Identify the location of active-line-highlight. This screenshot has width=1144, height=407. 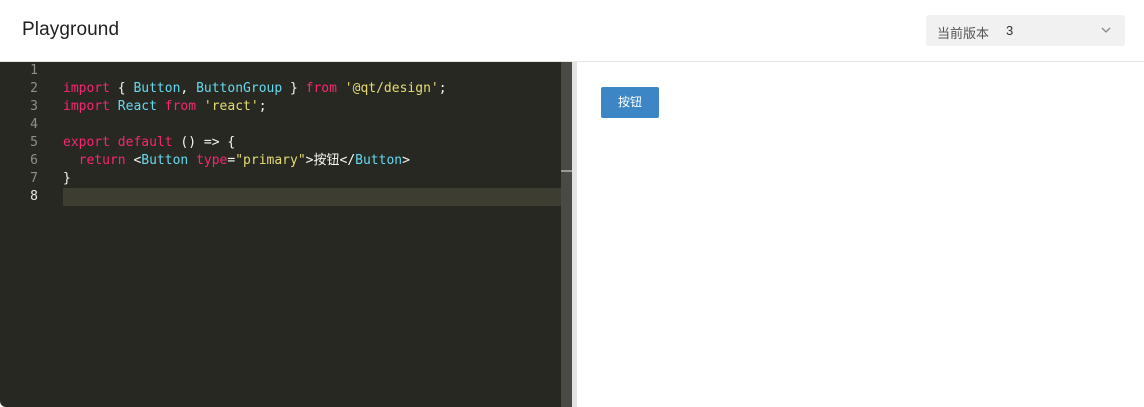
(312, 197).